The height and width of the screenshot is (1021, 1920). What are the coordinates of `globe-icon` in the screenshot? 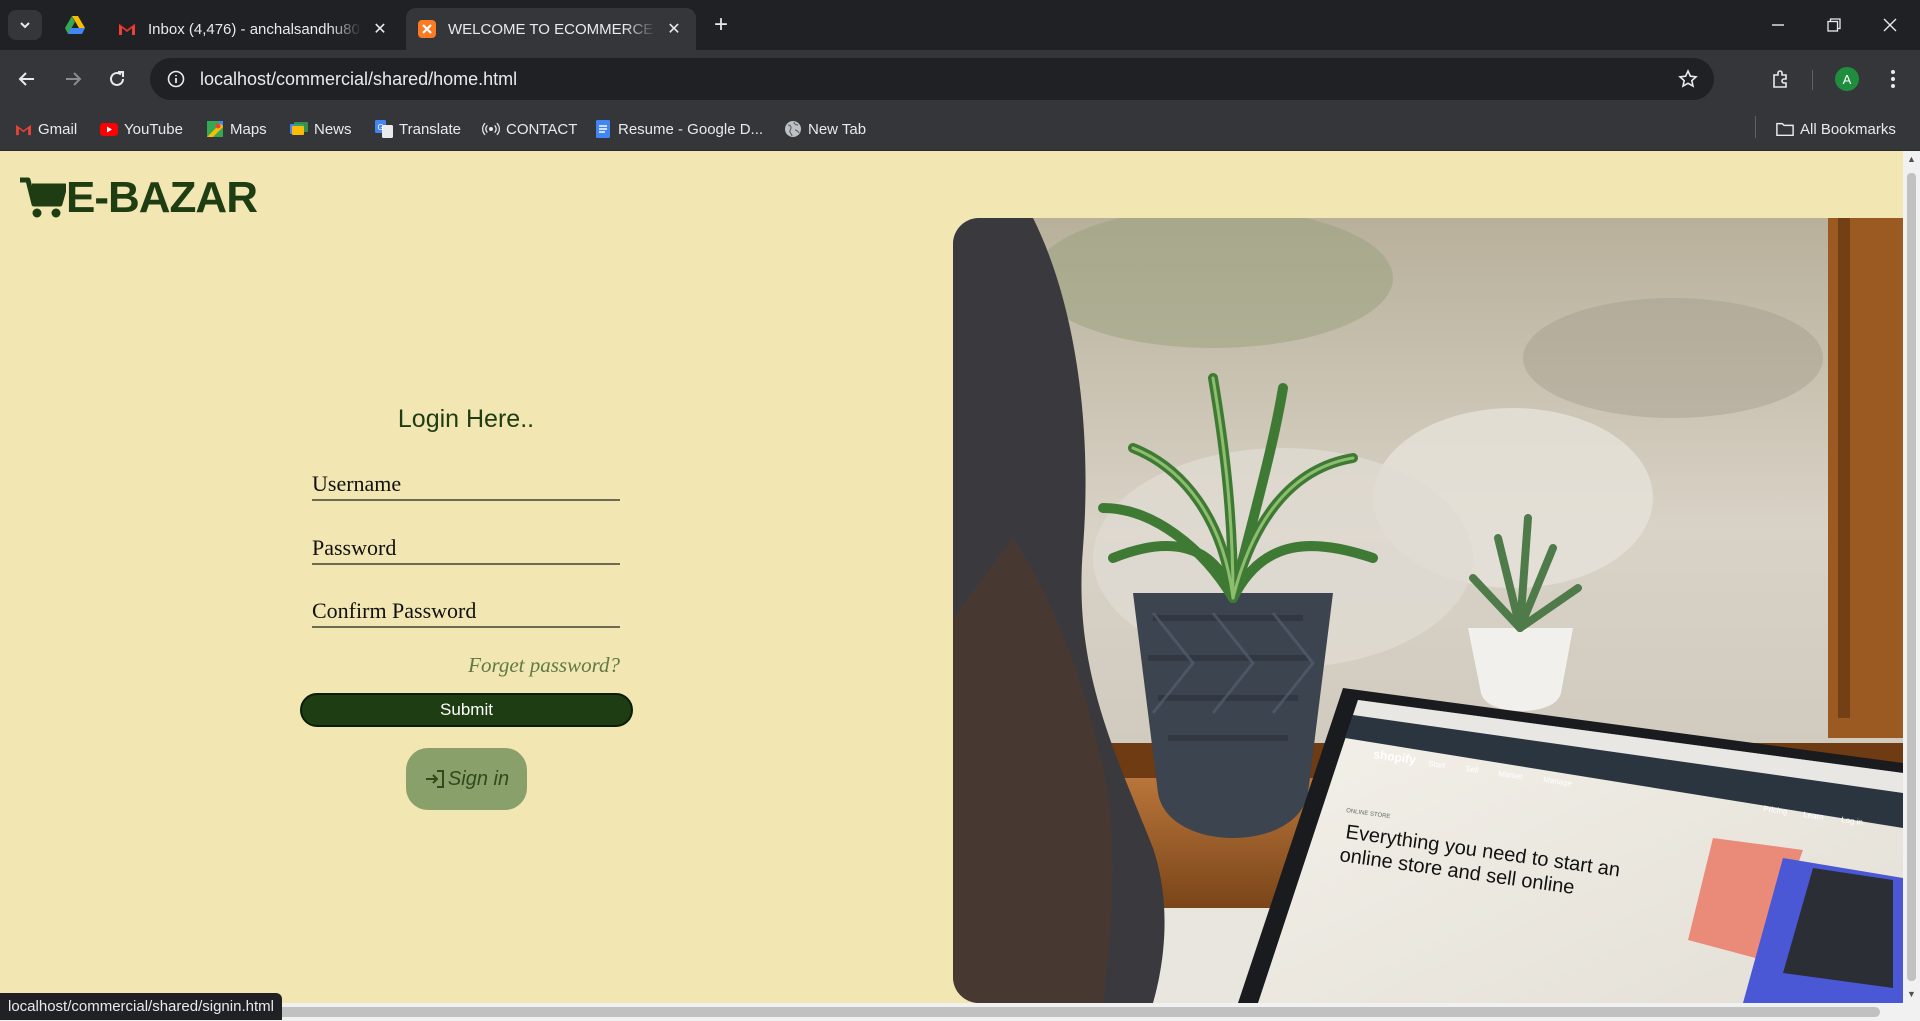 It's located at (793, 129).